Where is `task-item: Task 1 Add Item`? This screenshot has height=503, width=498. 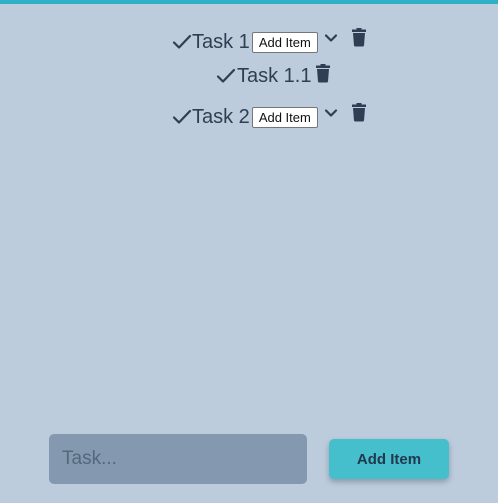 task-item: Task 1 Add Item is located at coordinates (269, 42).